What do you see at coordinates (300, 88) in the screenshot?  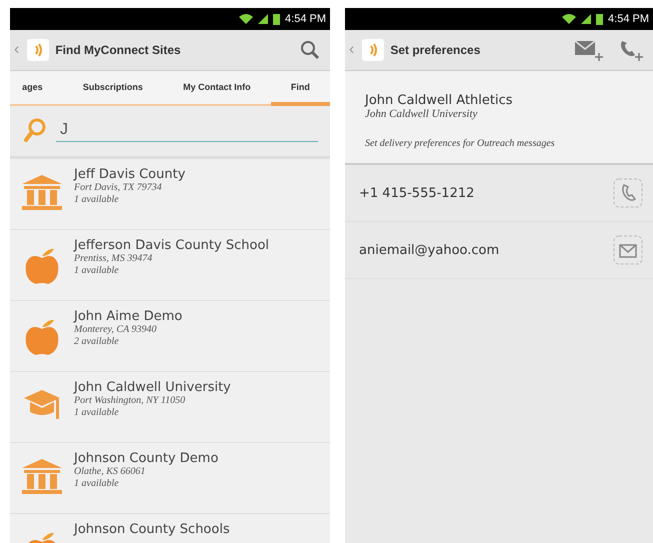 I see `tab: Find` at bounding box center [300, 88].